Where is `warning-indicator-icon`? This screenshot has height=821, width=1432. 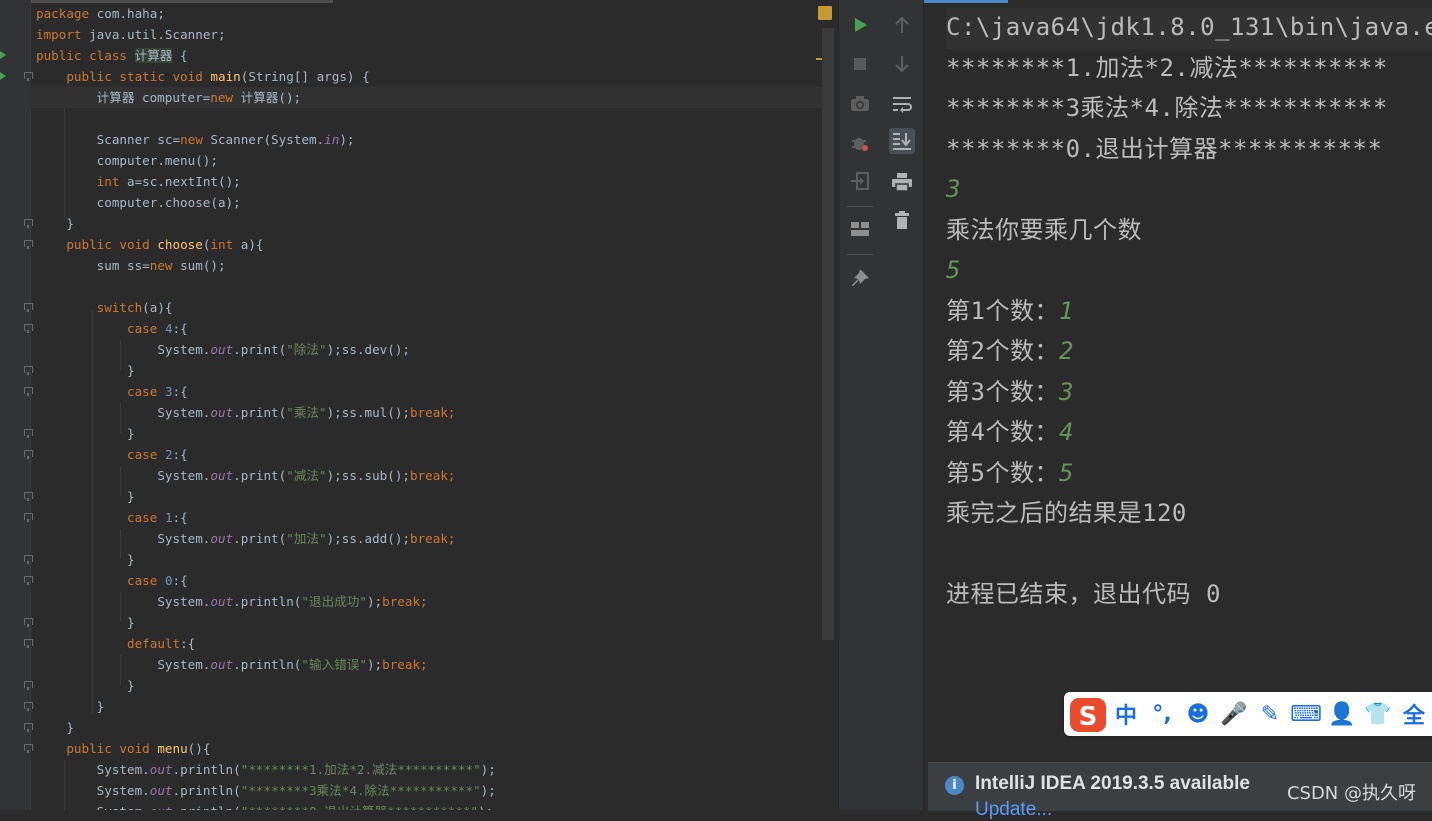
warning-indicator-icon is located at coordinates (825, 13).